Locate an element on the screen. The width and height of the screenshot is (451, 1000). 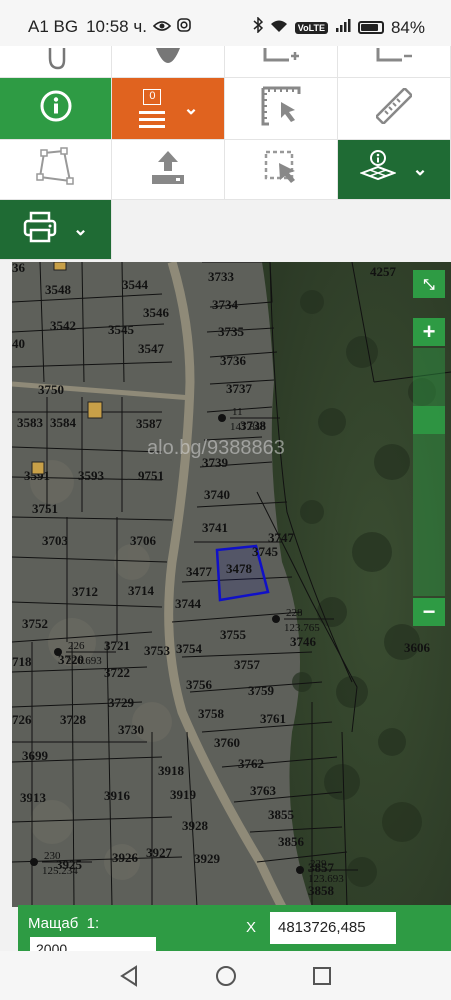
benchmark-elevation: 147.848 is located at coordinates (248, 427).